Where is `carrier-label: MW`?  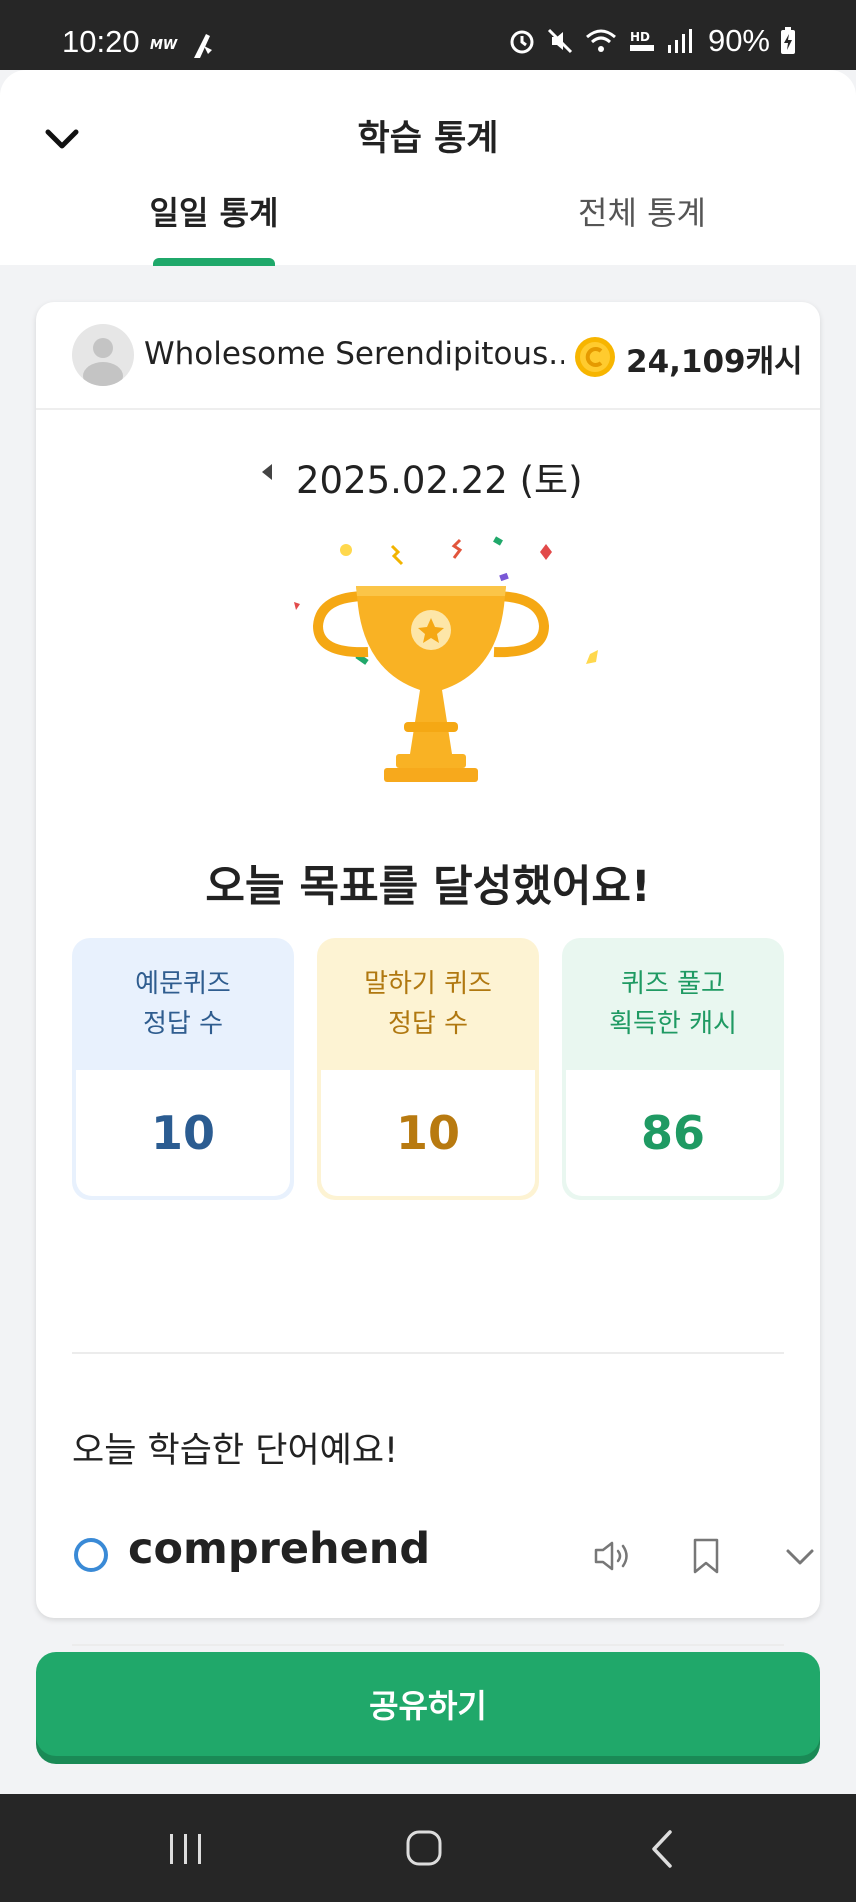
carrier-label: MW is located at coordinates (164, 45).